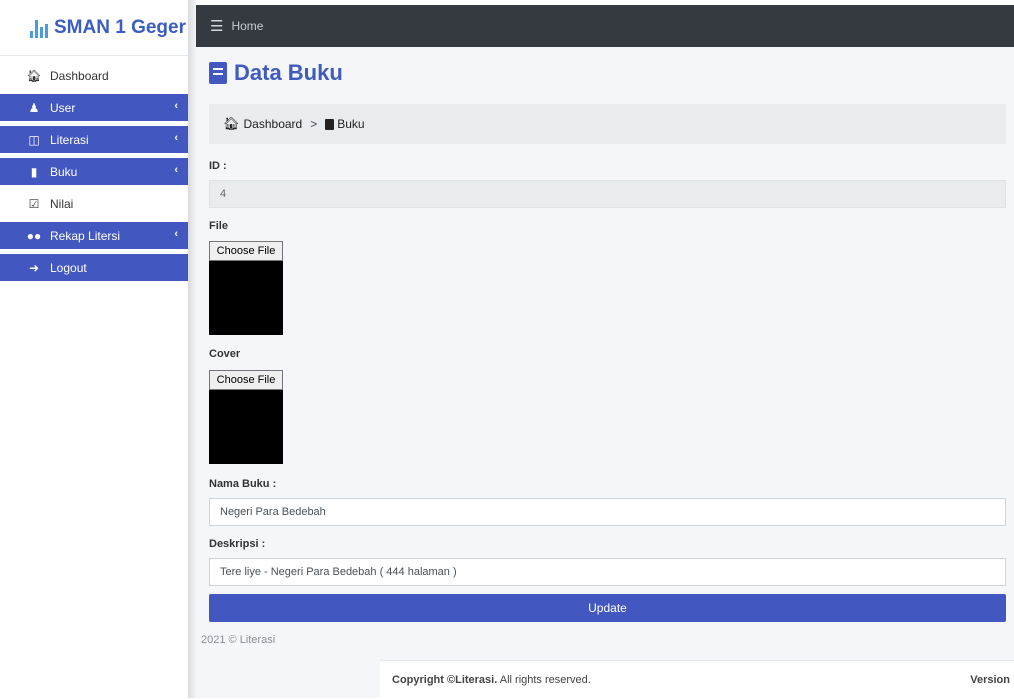 Image resolution: width=1014 pixels, height=699 pixels. Describe the element at coordinates (246, 380) in the screenshot. I see `cover-choose-button: Choose File` at that location.